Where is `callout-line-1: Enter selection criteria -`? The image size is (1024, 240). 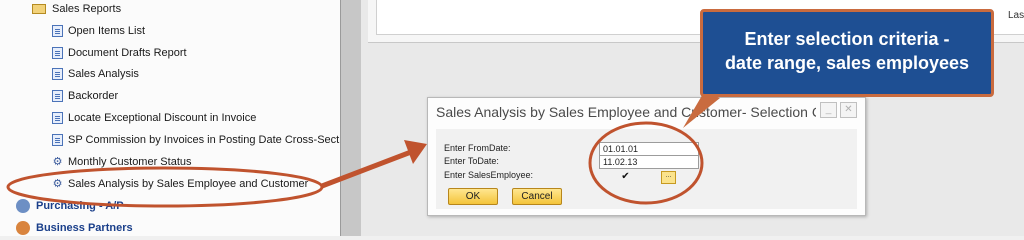 callout-line-1: Enter selection criteria - is located at coordinates (847, 39).